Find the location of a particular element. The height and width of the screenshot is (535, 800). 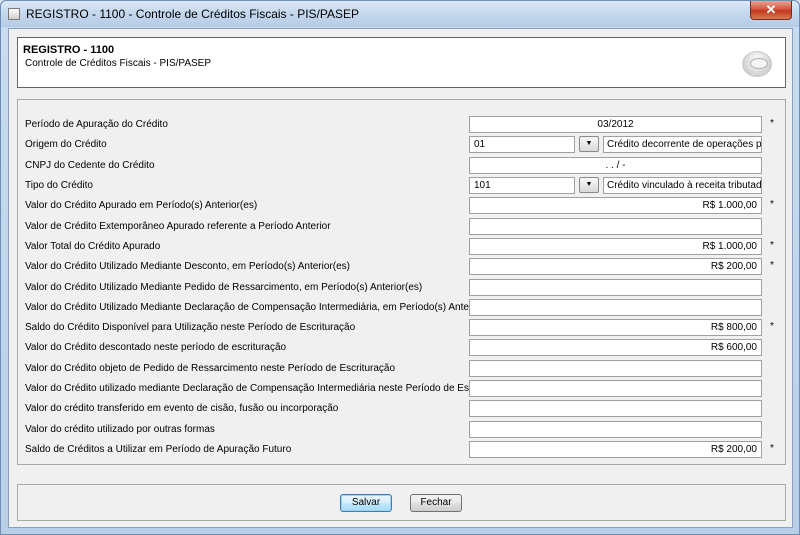

register-title: REGISTRO - 1100 is located at coordinates (69, 50).